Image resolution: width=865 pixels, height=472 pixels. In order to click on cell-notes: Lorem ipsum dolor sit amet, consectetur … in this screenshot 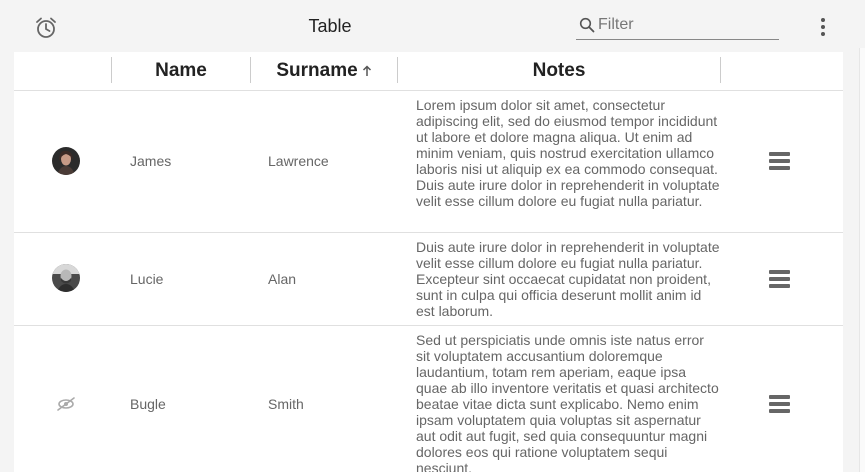, I will do `click(568, 153)`.